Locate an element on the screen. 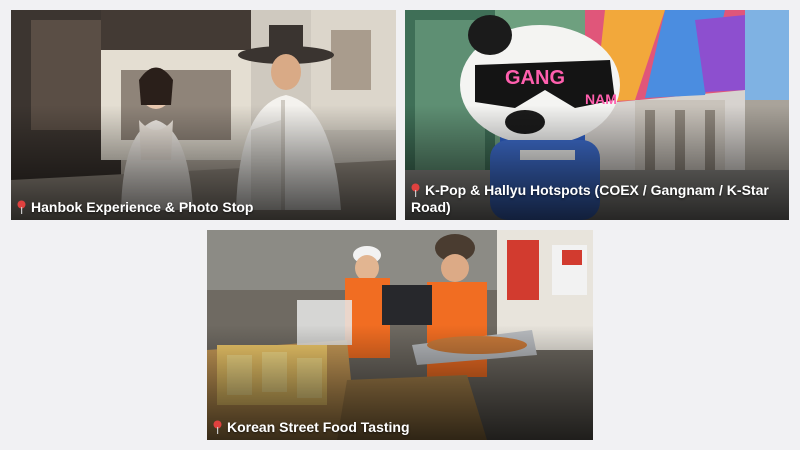 This screenshot has width=800, height=450. card-title: Korean Street Food Tasting is located at coordinates (318, 427).